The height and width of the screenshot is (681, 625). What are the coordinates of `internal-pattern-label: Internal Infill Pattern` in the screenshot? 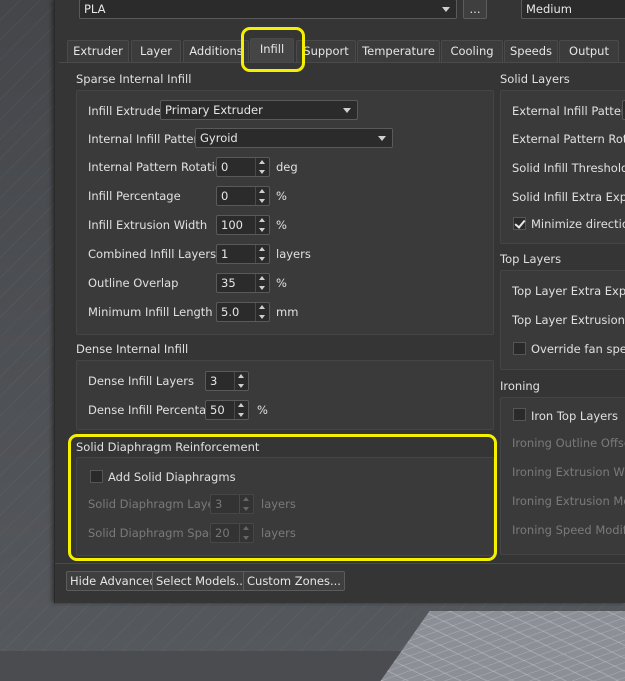 It's located at (147, 139).